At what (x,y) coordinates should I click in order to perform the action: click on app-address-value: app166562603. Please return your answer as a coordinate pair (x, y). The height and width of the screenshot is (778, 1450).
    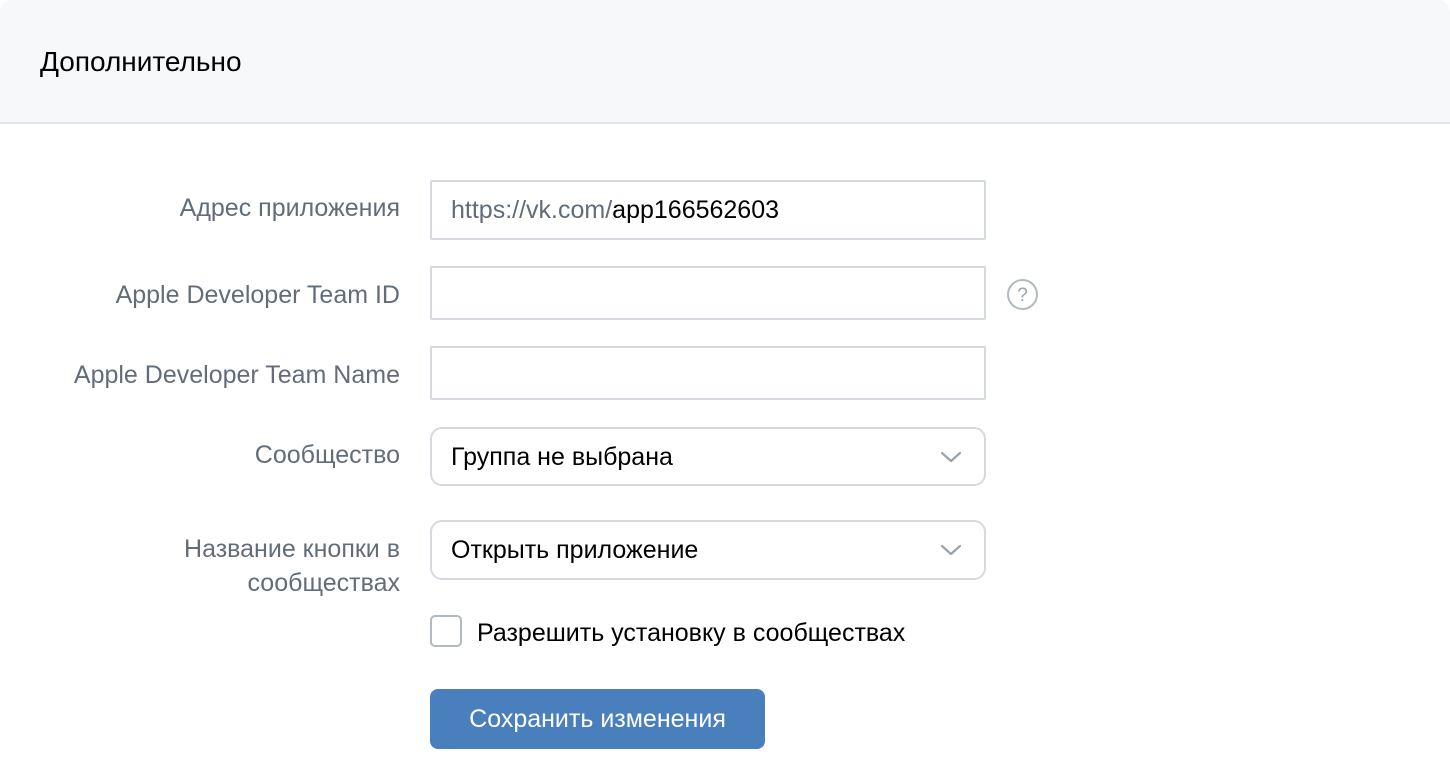
    Looking at the image, I should click on (695, 210).